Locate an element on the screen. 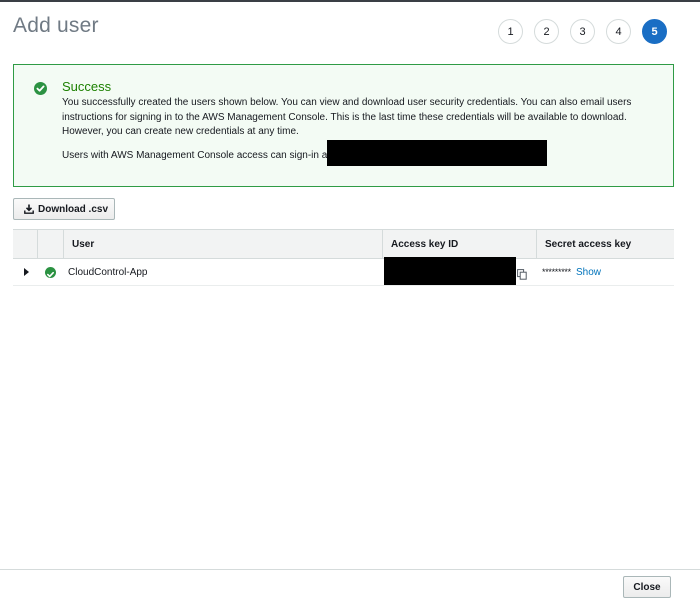 The width and height of the screenshot is (700, 600). wizard-steps: 1 2 3 4 5 is located at coordinates (588, 31).